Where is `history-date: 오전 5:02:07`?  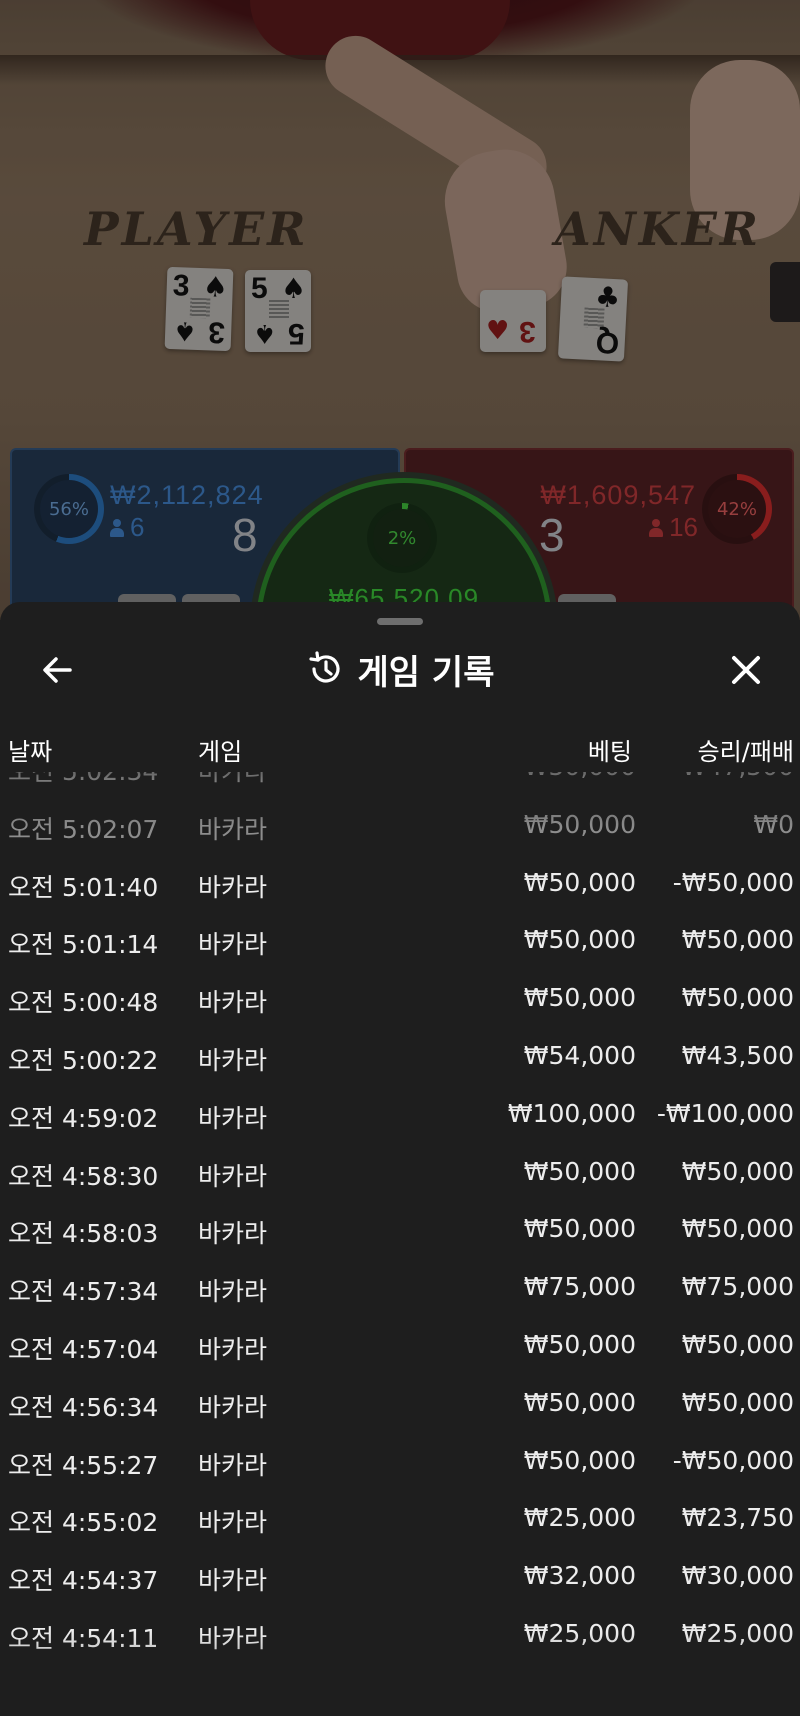 history-date: 오전 5:02:07 is located at coordinates (83, 829).